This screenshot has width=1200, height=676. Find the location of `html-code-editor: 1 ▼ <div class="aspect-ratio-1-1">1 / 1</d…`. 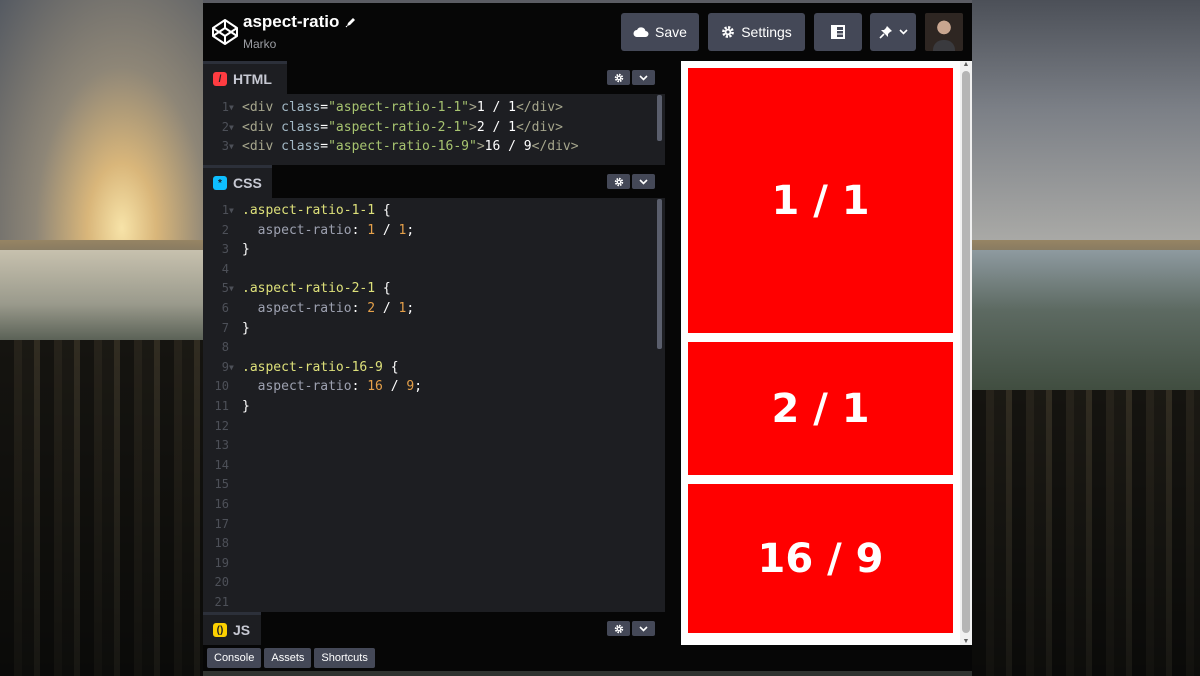

html-code-editor: 1 ▼ <div class="aspect-ratio-1-1">1 / 1</d… is located at coordinates (434, 129).